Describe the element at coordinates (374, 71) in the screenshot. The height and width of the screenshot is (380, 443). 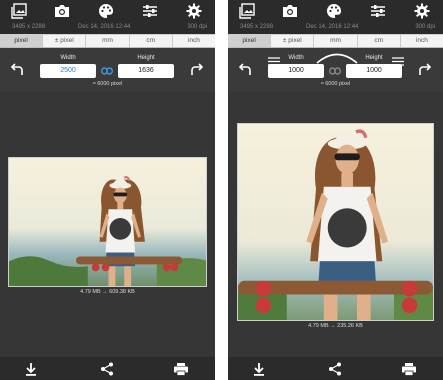
I see `height-input: 1000` at that location.